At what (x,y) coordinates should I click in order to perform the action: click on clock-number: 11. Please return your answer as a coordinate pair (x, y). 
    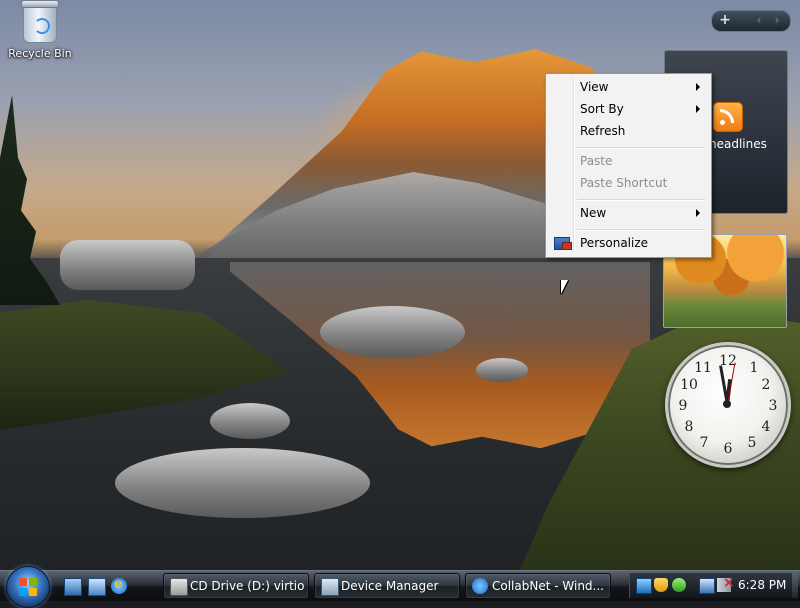
    Looking at the image, I should click on (703, 368).